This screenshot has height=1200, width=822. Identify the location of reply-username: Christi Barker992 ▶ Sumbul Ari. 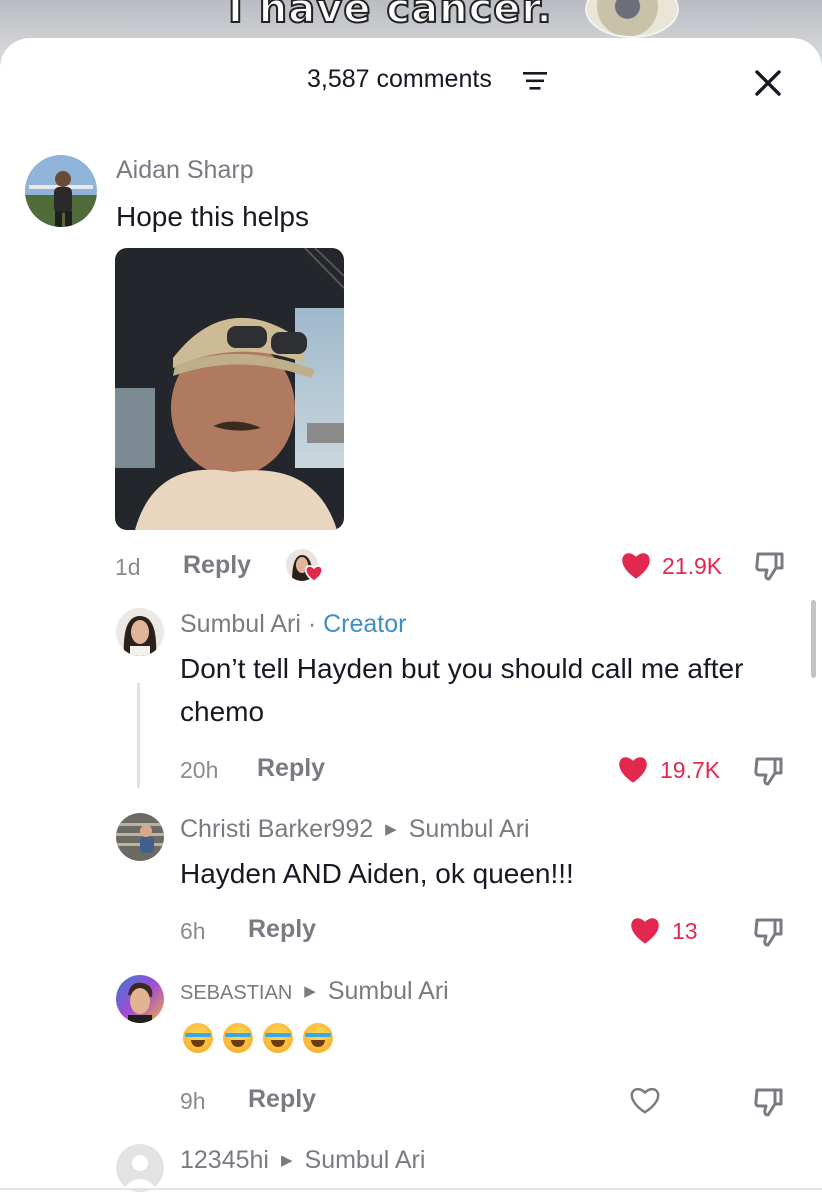
(355, 829).